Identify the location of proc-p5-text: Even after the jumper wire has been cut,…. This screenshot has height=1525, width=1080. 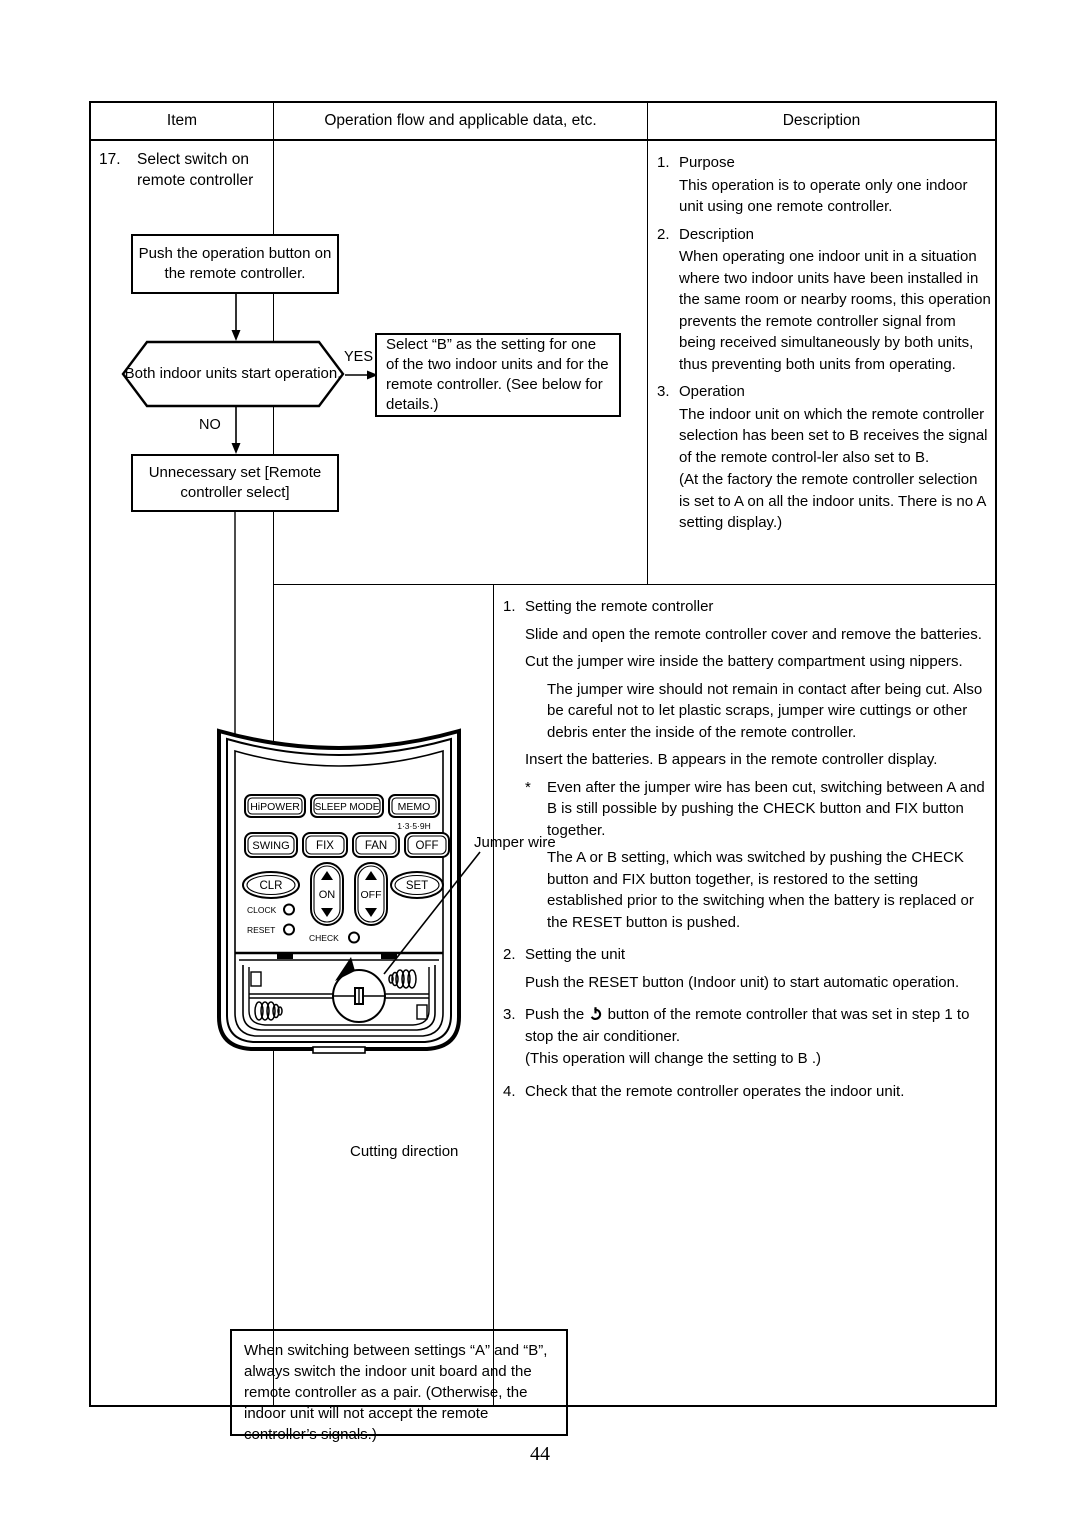
(766, 808).